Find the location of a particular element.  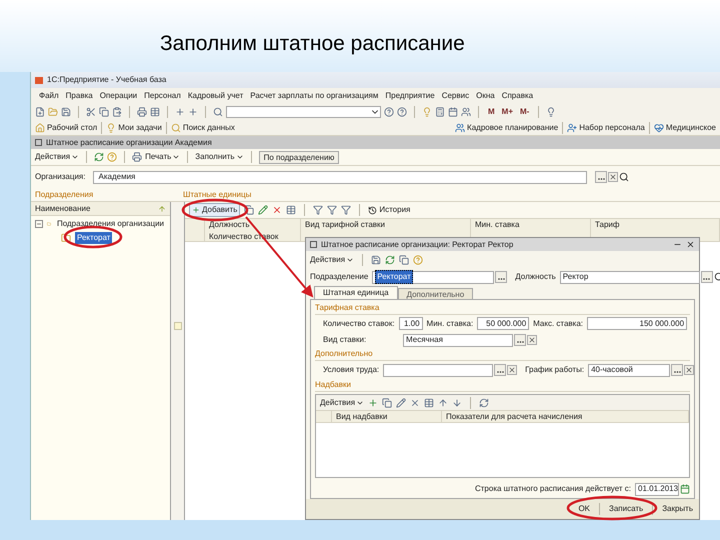

calculator-icon is located at coordinates (440, 111).